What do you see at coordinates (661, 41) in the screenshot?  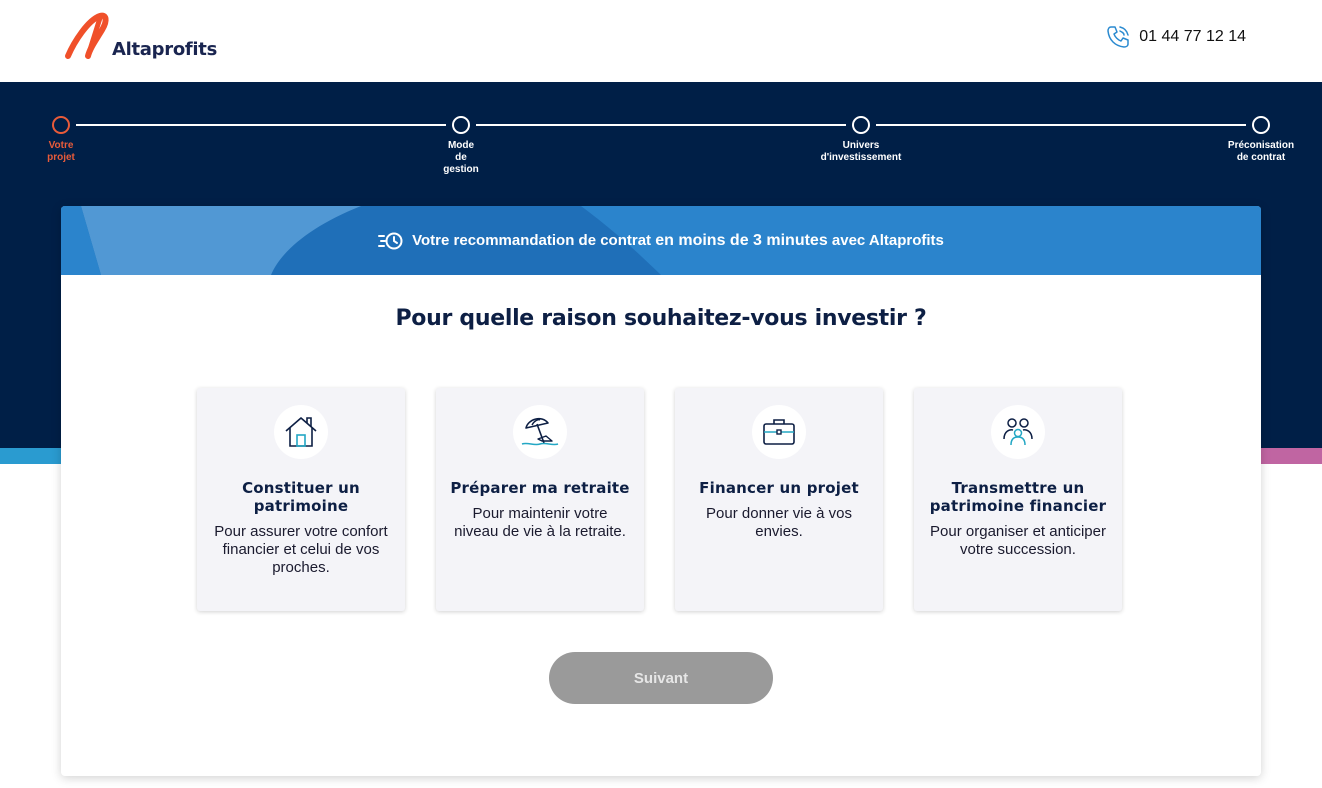 I see `site-header: Altaprofits 01 44 77 12 14` at bounding box center [661, 41].